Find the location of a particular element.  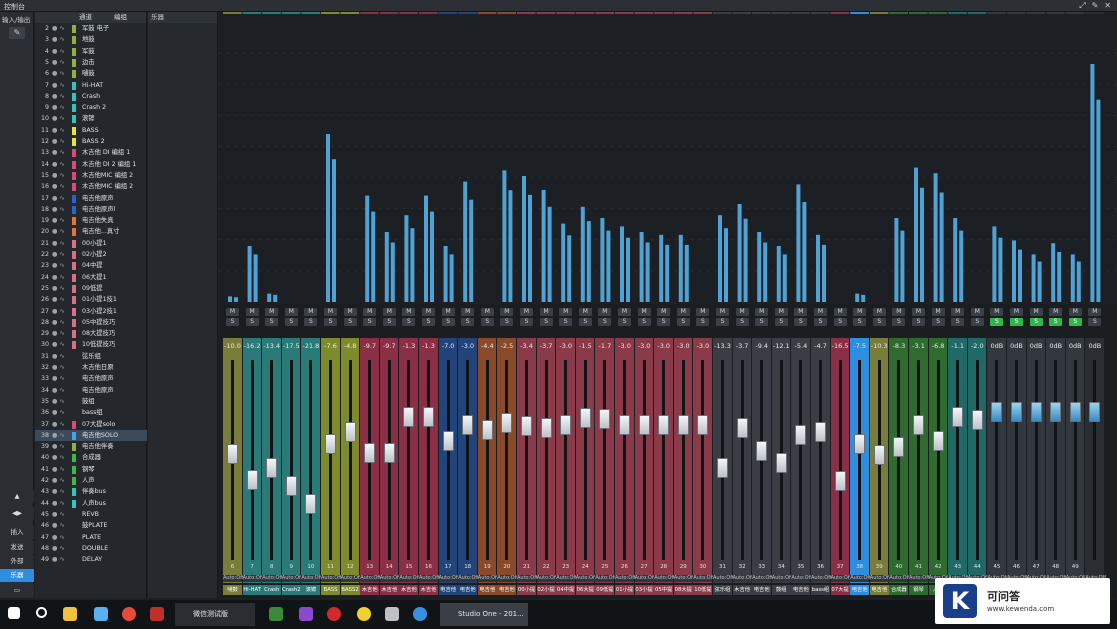

track-row: 7 ● ∿ Hi-HAT is located at coordinates (91, 85).